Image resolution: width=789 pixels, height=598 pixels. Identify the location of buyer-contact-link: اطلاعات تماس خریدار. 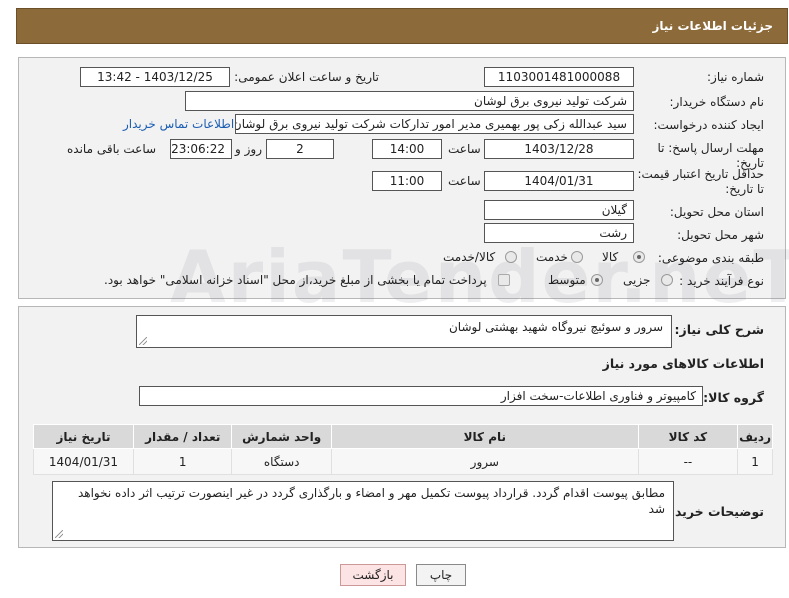
(178, 124).